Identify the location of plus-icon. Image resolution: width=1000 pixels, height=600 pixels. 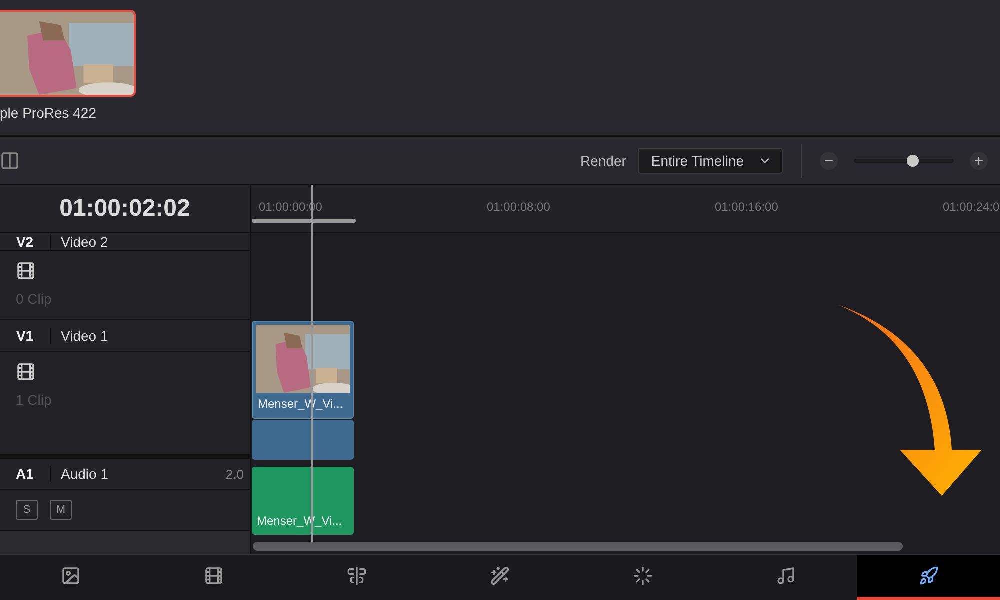
(979, 160).